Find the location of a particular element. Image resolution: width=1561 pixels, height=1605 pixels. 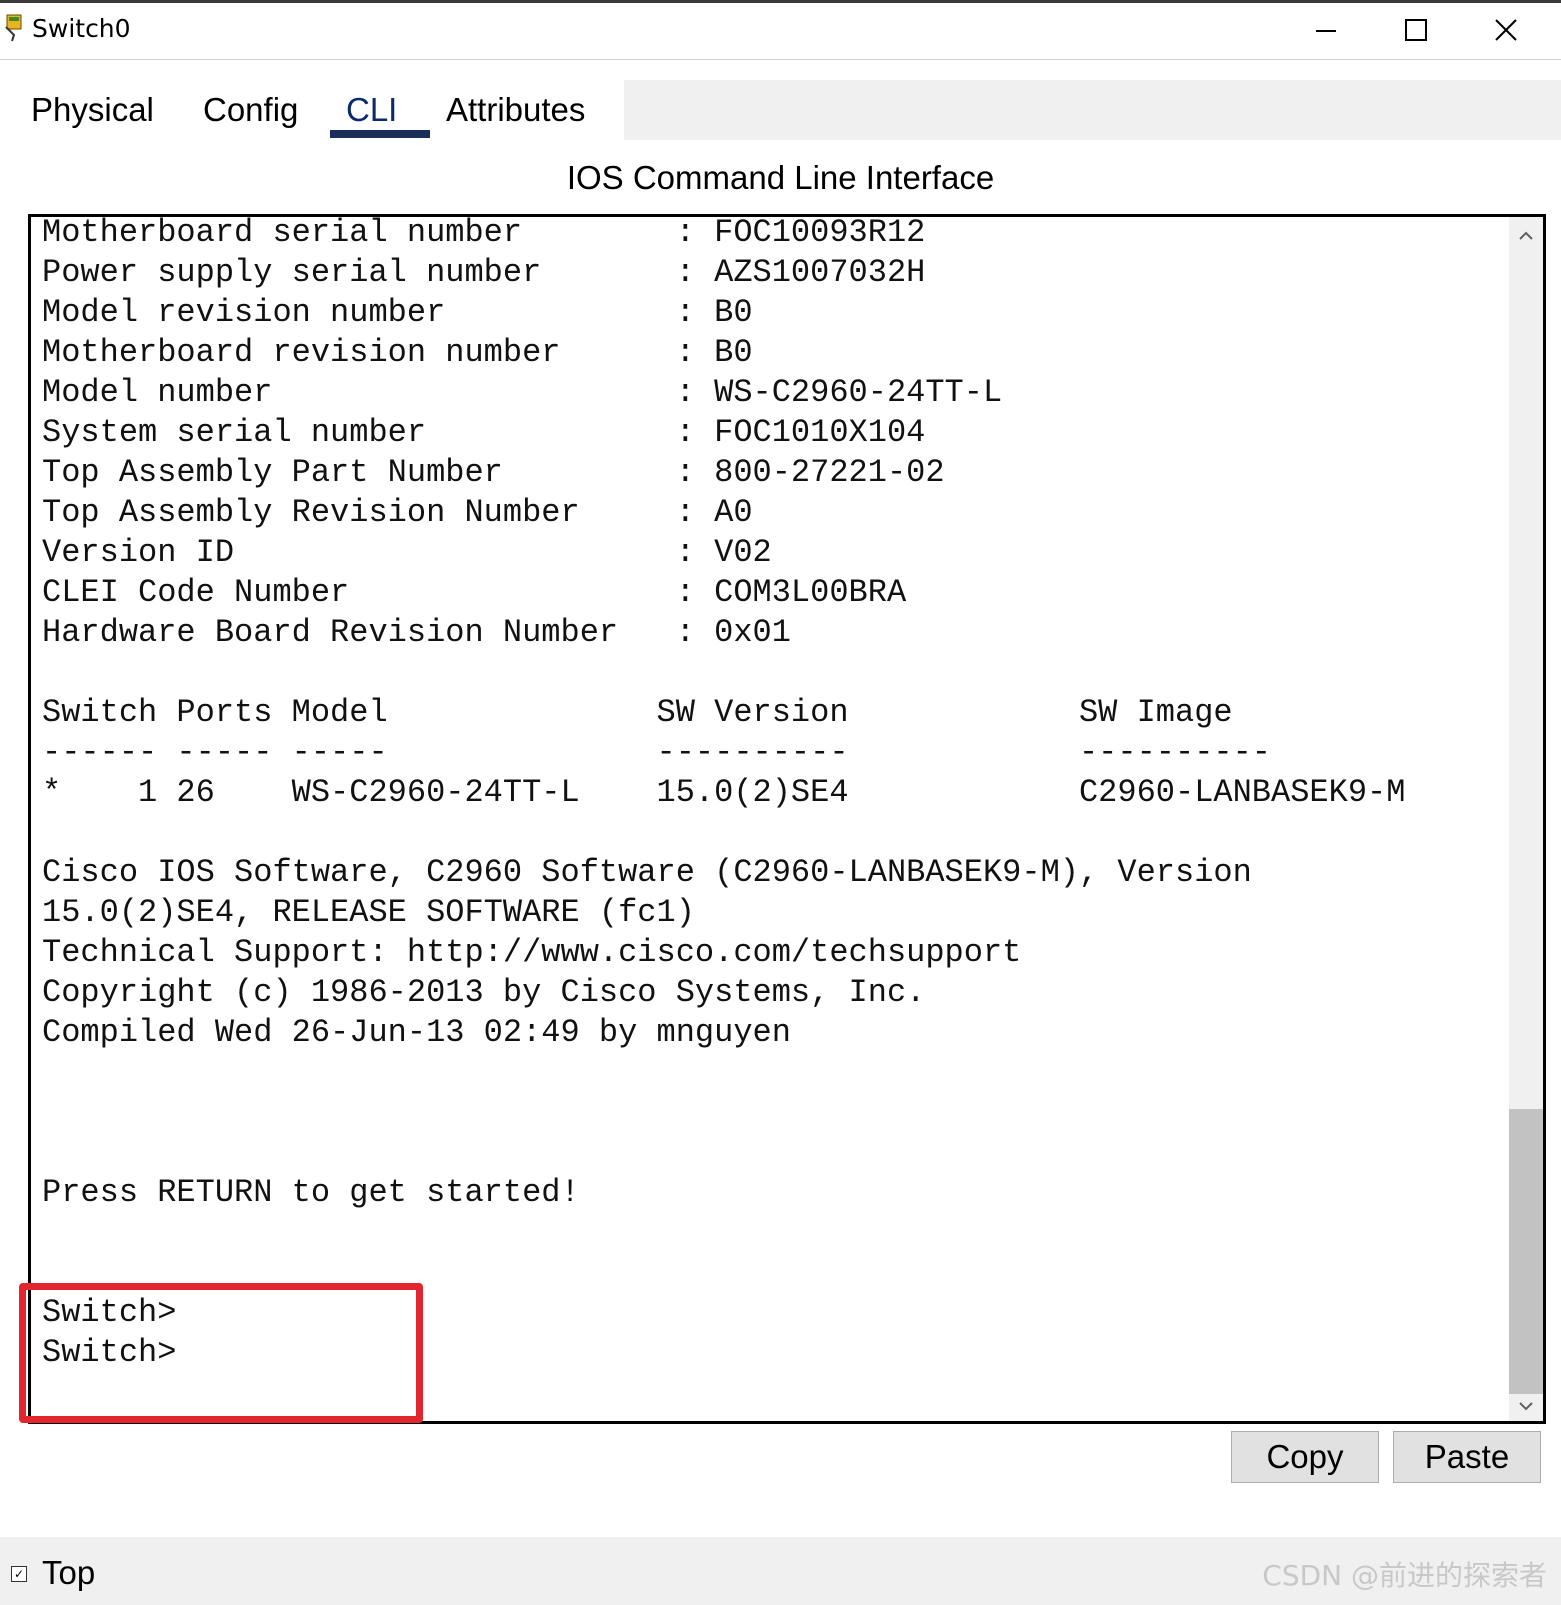

close-button is located at coordinates (1507, 31).